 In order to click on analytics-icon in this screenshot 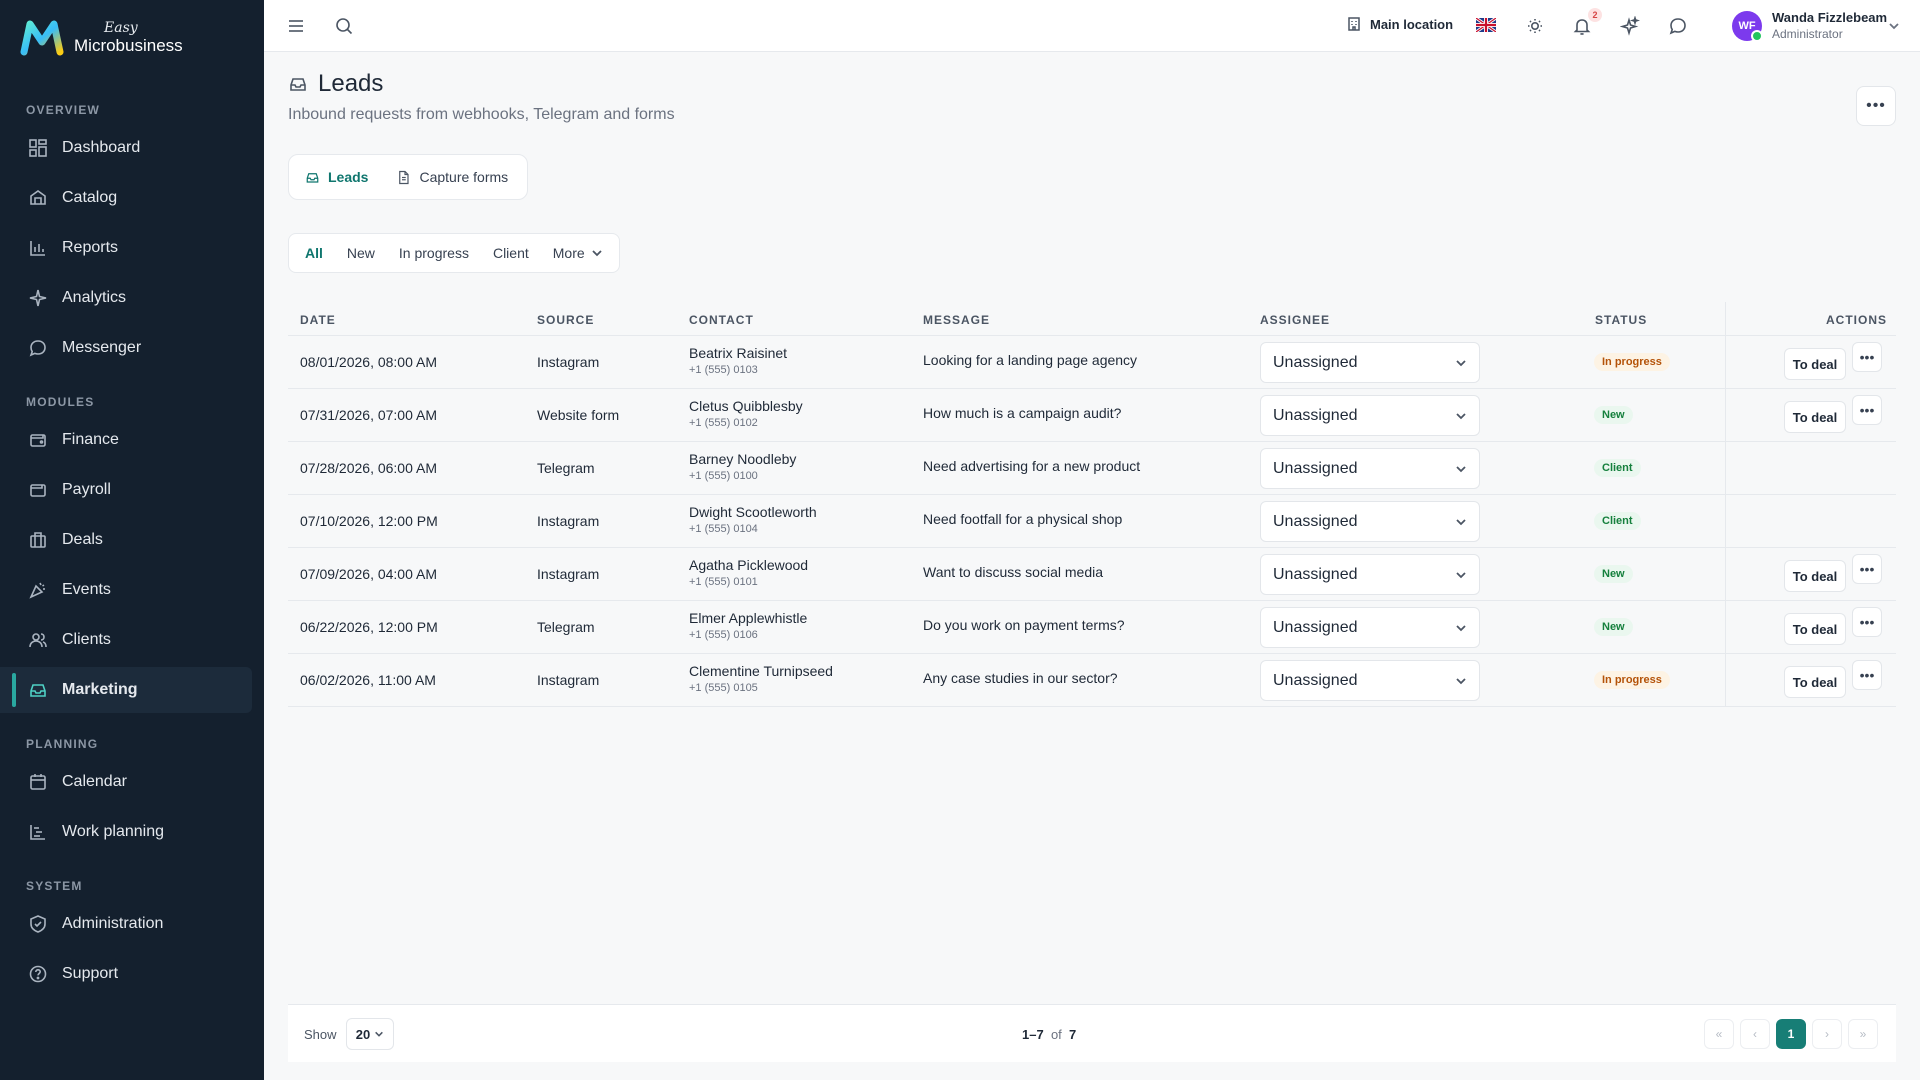, I will do `click(38, 298)`.